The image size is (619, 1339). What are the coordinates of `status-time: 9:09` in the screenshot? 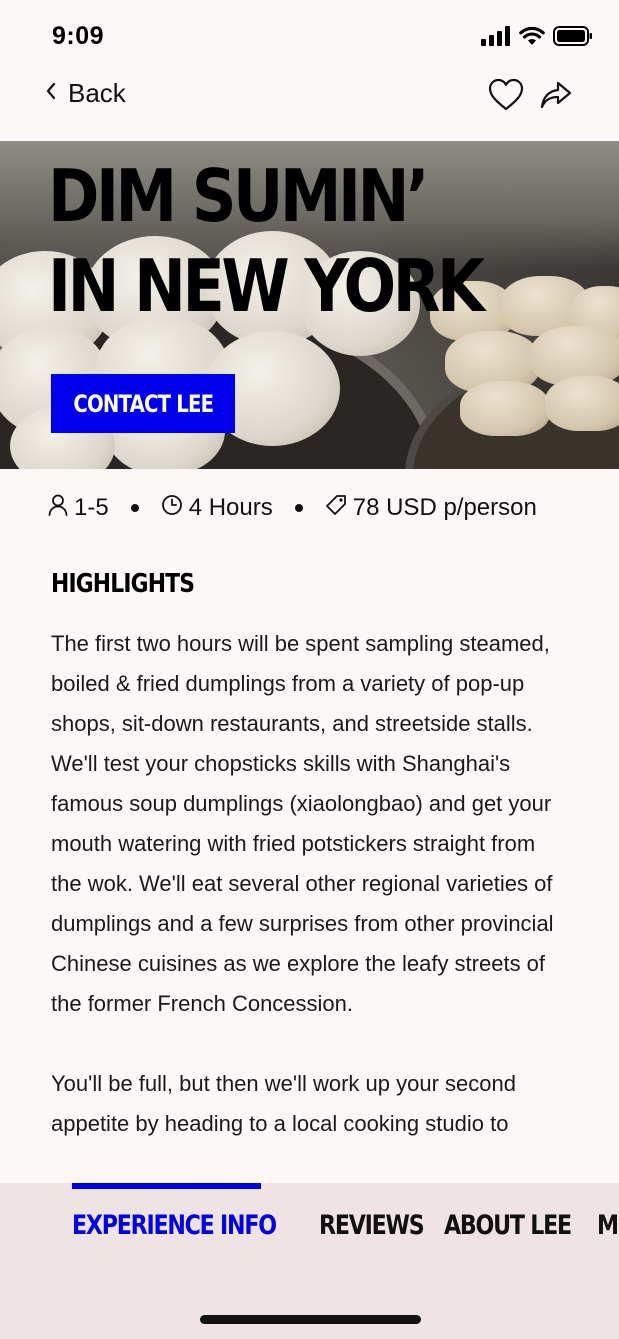 It's located at (78, 36).